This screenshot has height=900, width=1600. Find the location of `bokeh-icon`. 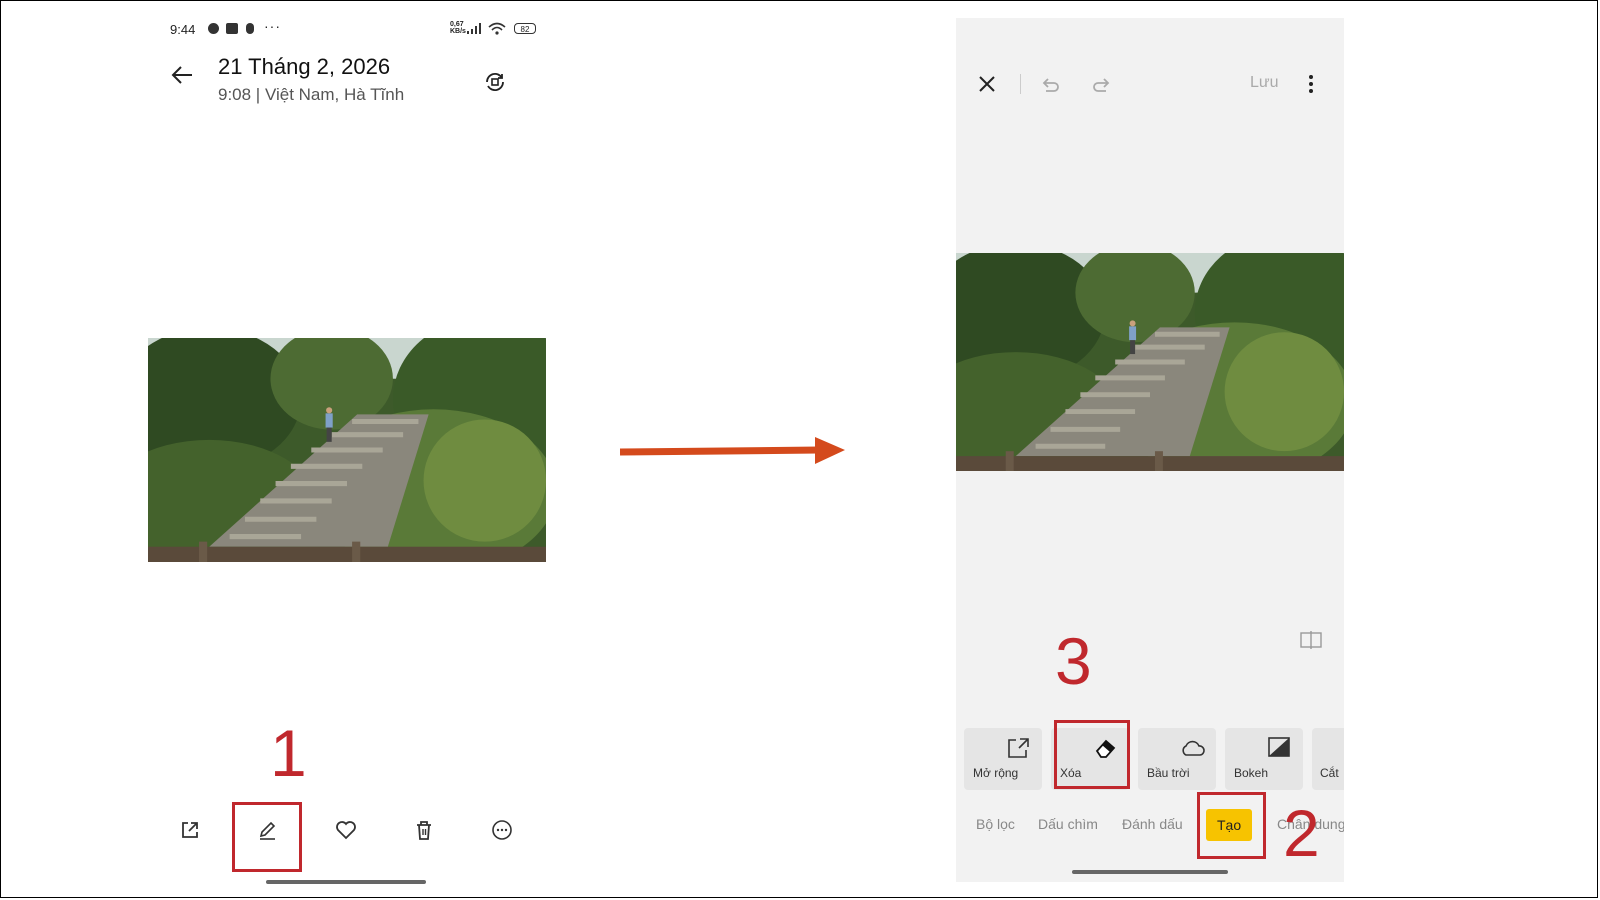

bokeh-icon is located at coordinates (1279, 747).